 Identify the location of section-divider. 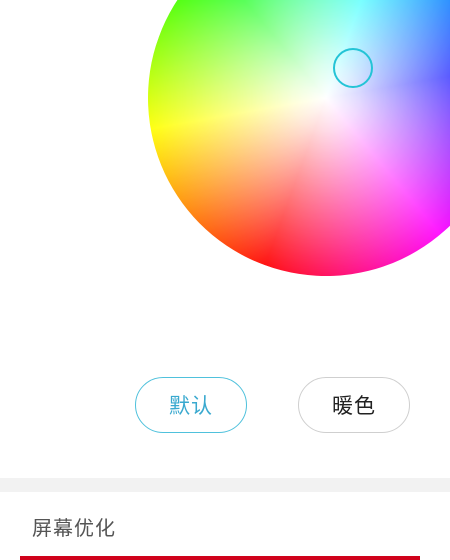
(225, 485).